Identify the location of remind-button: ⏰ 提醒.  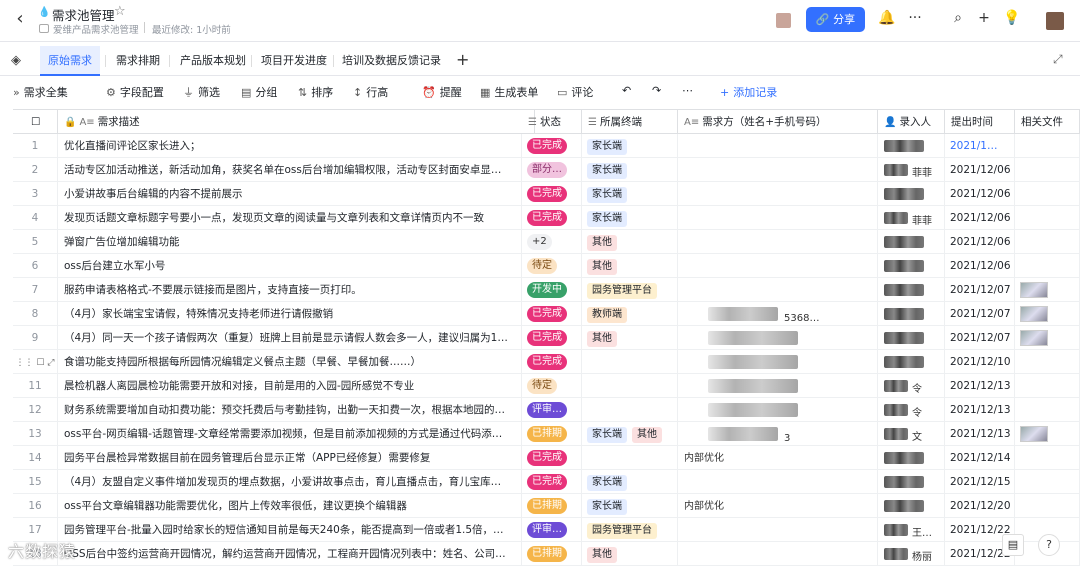
(442, 92).